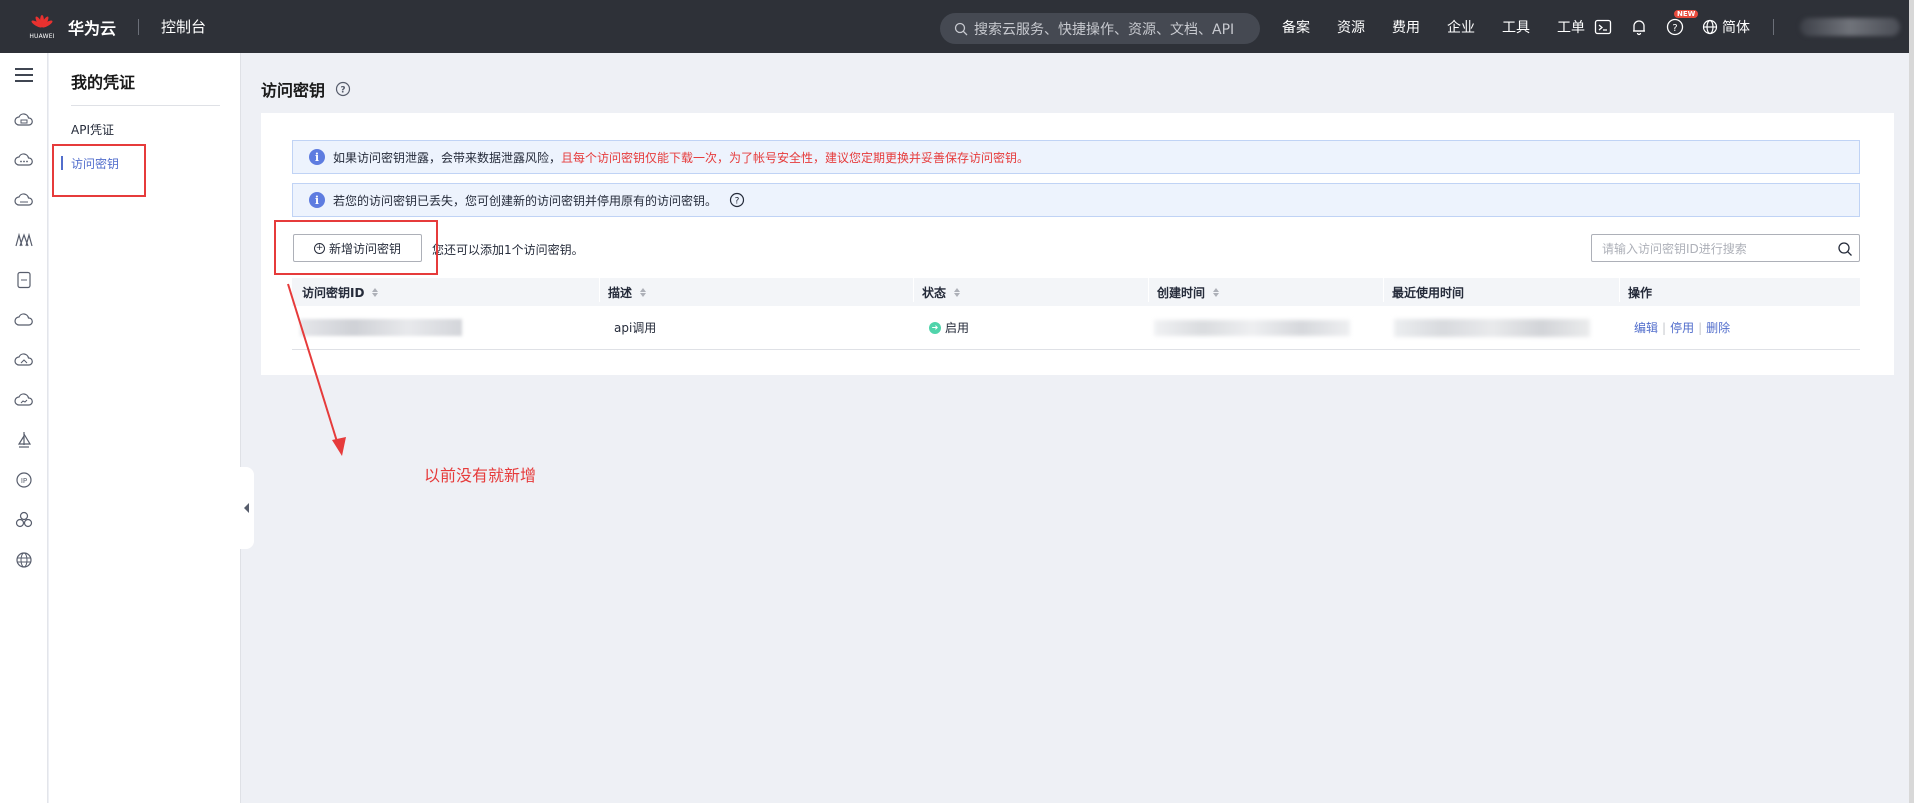 The image size is (1914, 803). What do you see at coordinates (1682, 22) in the screenshot?
I see `help-icon: ? NEW` at bounding box center [1682, 22].